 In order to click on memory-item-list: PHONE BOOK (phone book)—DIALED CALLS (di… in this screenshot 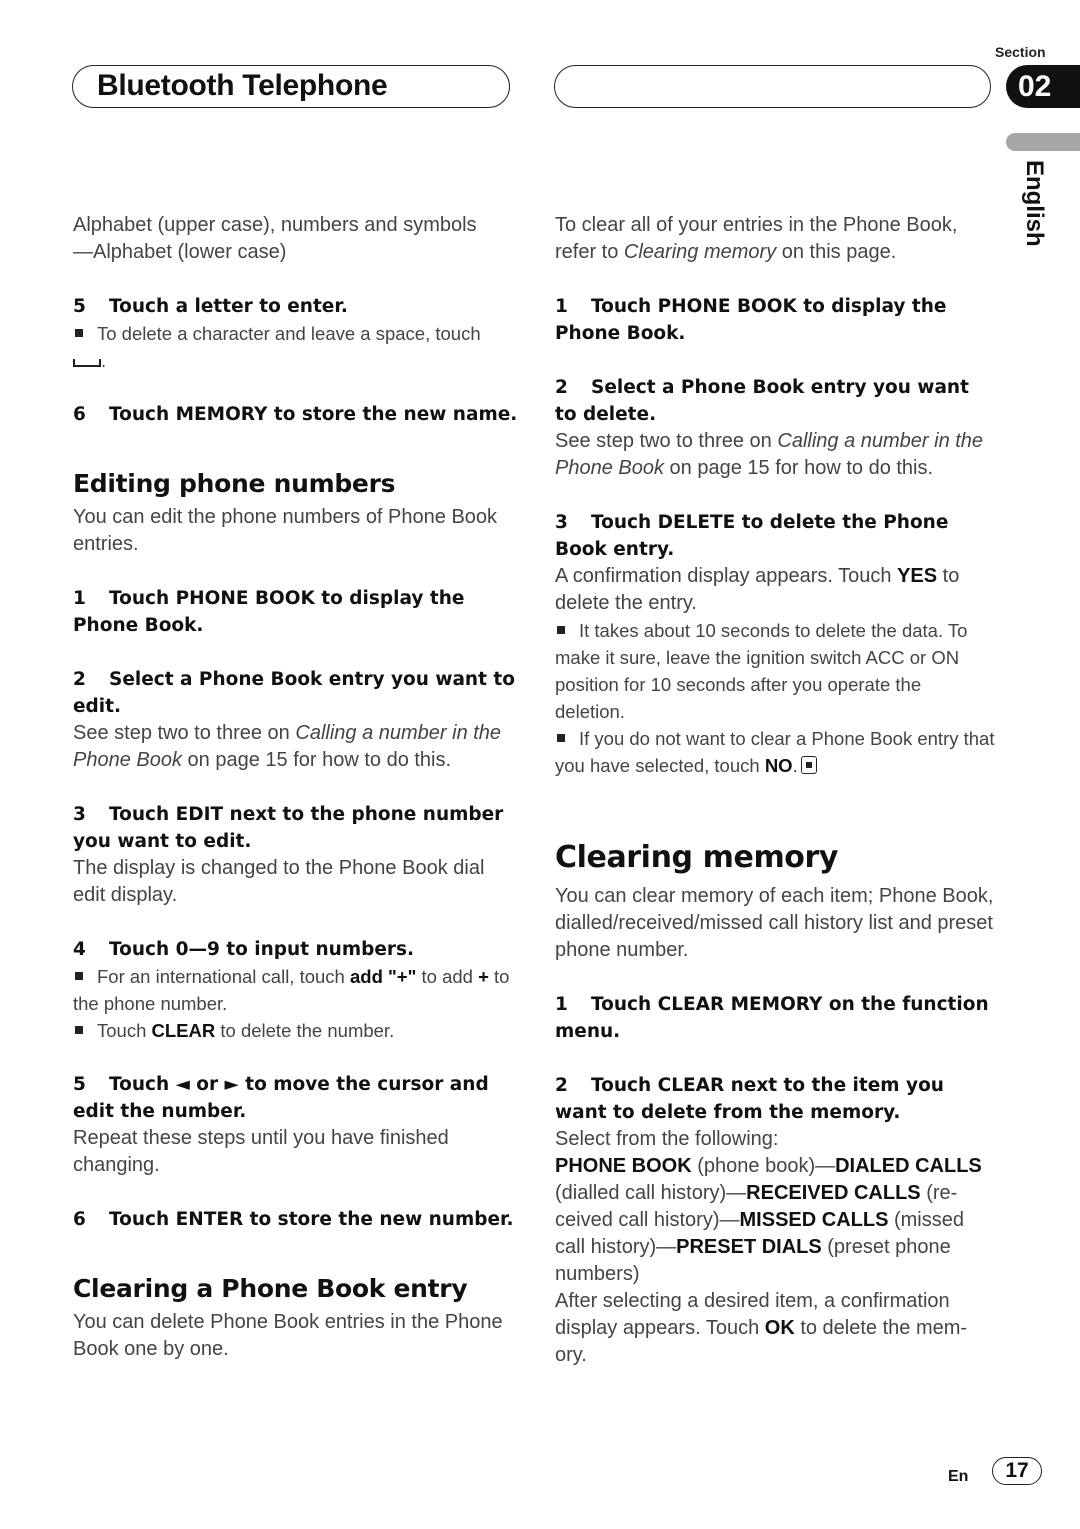, I will do `click(775, 1220)`.